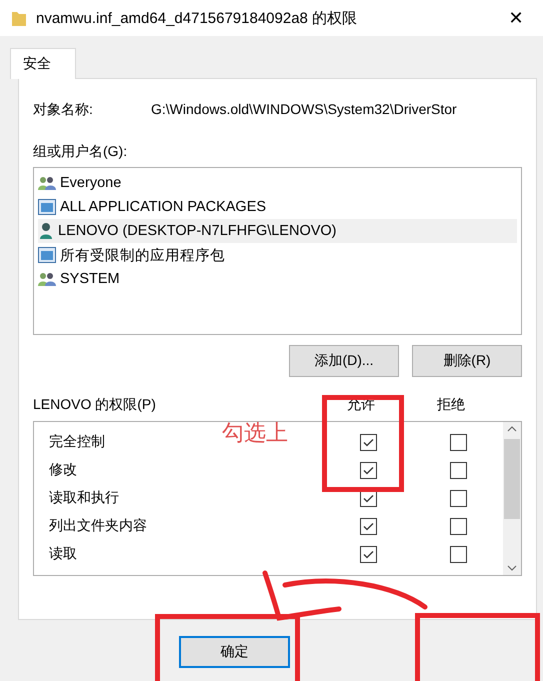 Image resolution: width=543 pixels, height=681 pixels. What do you see at coordinates (277, 279) in the screenshot?
I see `group-list-item: SYSTEM` at bounding box center [277, 279].